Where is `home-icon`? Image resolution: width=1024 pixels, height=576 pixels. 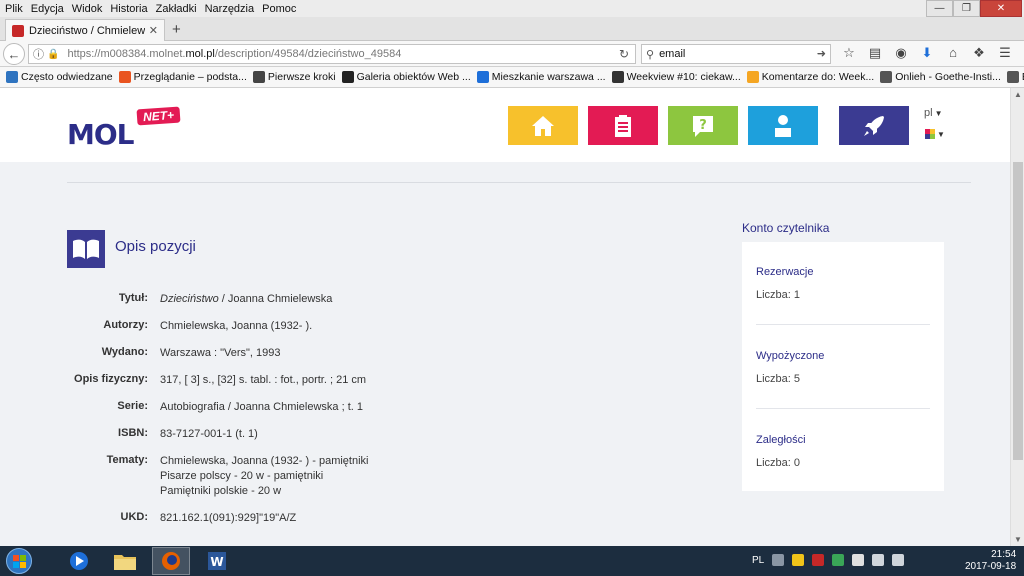
home-icon is located at coordinates (543, 125).